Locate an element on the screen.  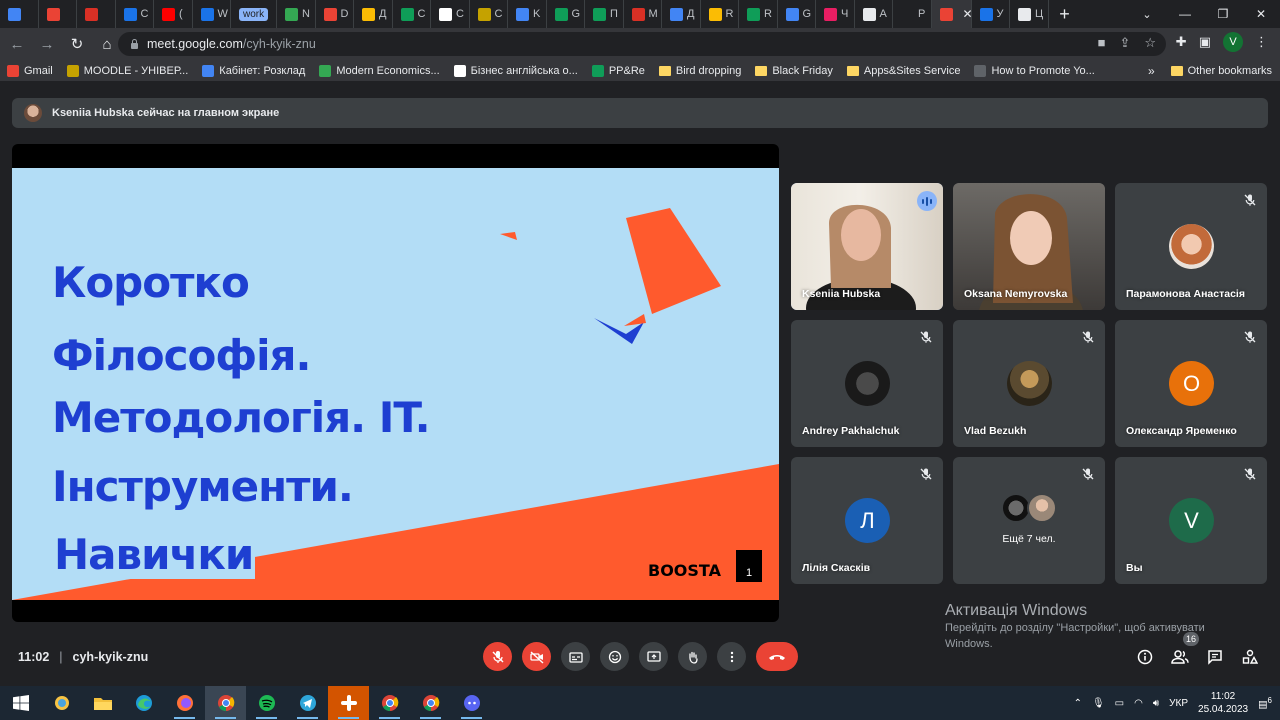
new-tab-button: + is located at coordinates (1065, 14).